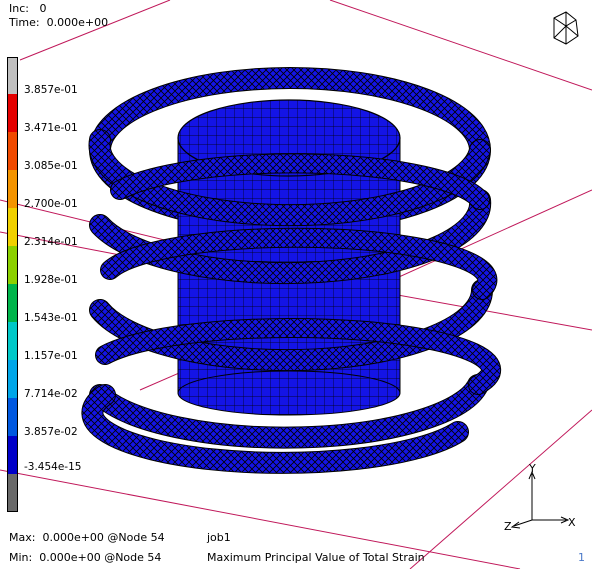  Describe the element at coordinates (103, 537) in the screenshot. I see `max-value: 0.000e+00 @Node 54` at that location.